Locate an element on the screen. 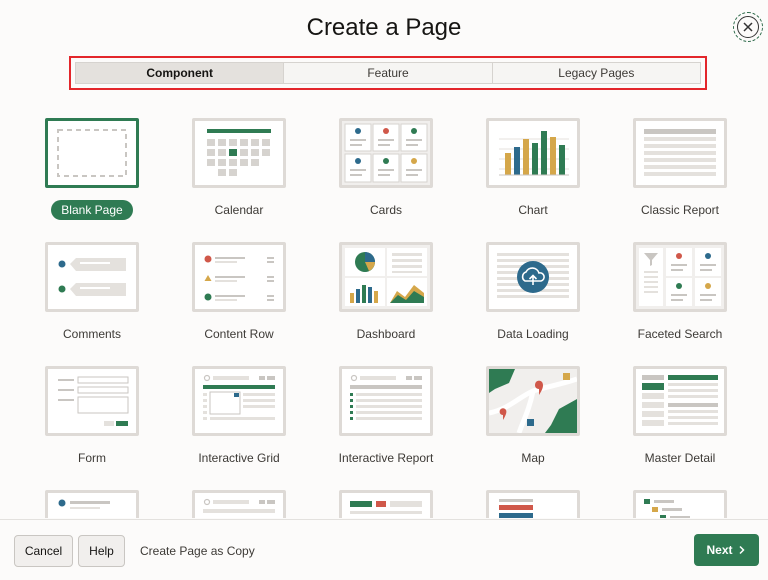 The width and height of the screenshot is (768, 580). list-view-icon is located at coordinates (92, 504).